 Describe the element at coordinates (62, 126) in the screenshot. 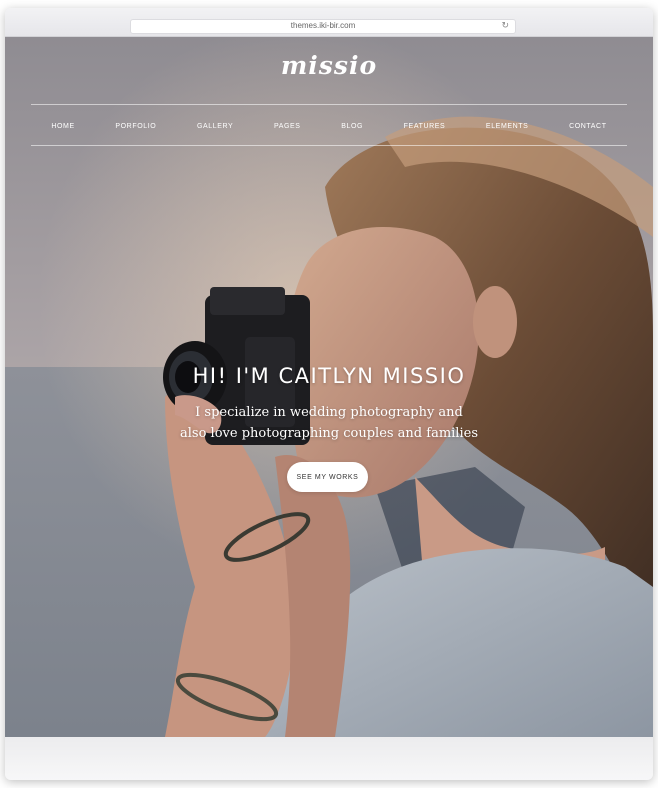

I see `nav-item-home: HOME` at that location.